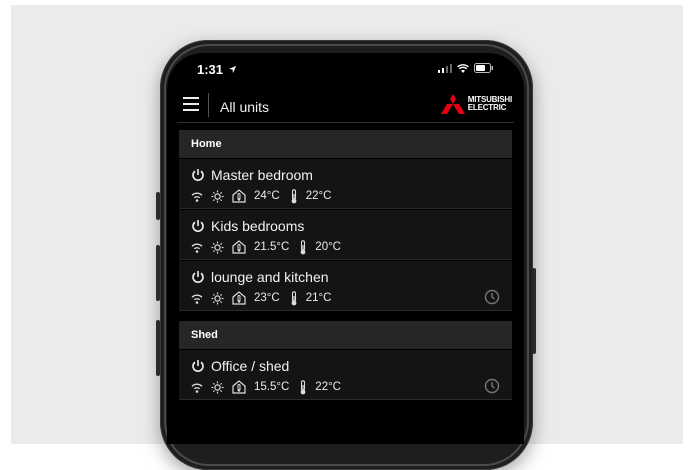  Describe the element at coordinates (452, 104) in the screenshot. I see `three-diamonds-icon` at that location.